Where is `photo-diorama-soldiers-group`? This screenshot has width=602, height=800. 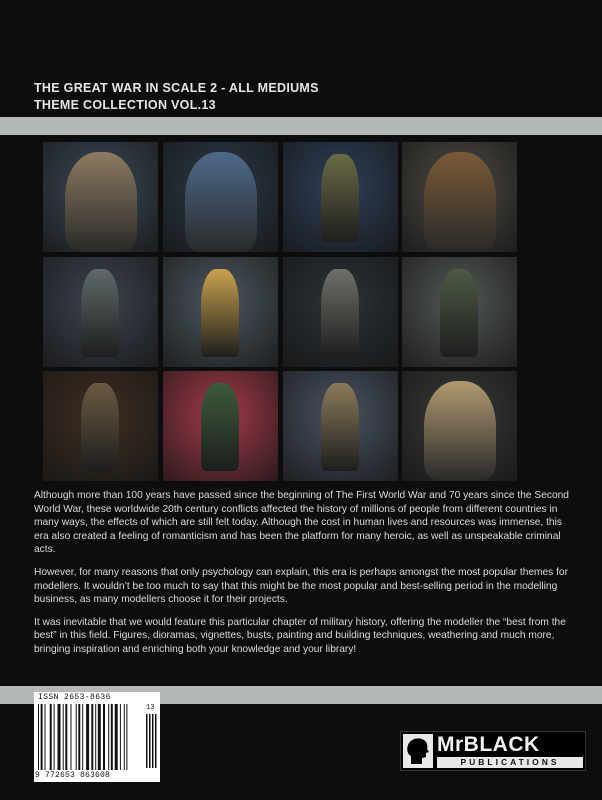
photo-diorama-soldiers-group is located at coordinates (459, 312).